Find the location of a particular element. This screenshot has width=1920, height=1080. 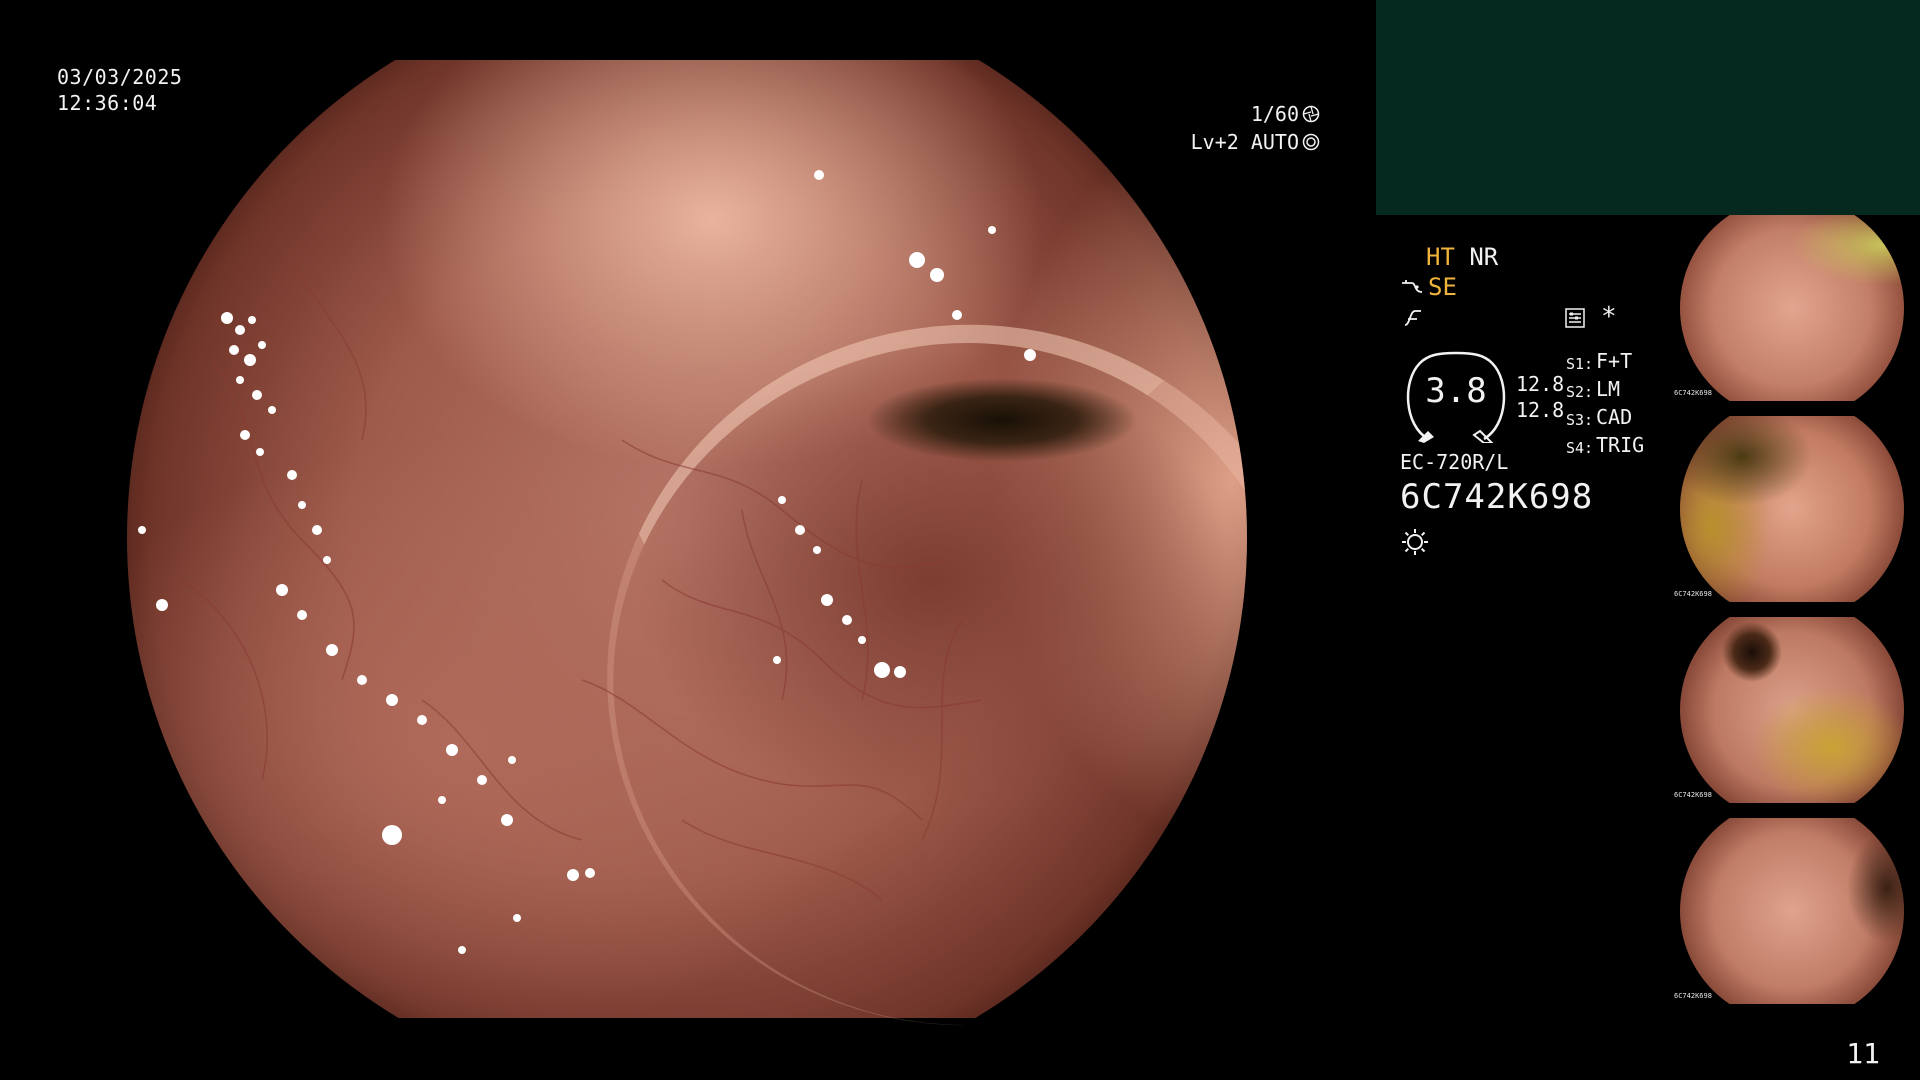

switch-mode-item: S1: F+T is located at coordinates (1605, 363).